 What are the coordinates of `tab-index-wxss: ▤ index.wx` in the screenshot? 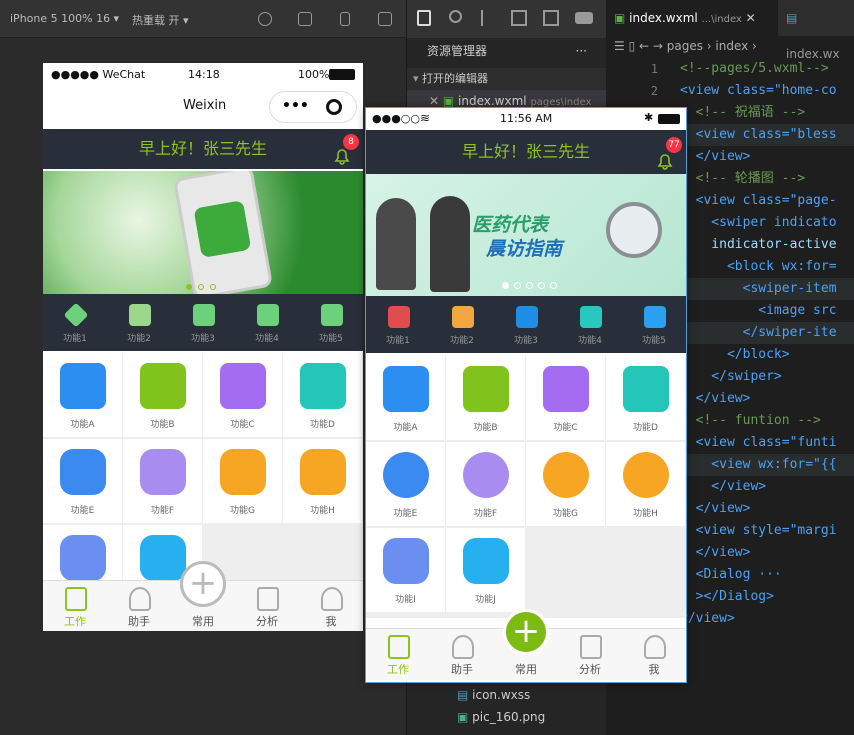 It's located at (816, 30).